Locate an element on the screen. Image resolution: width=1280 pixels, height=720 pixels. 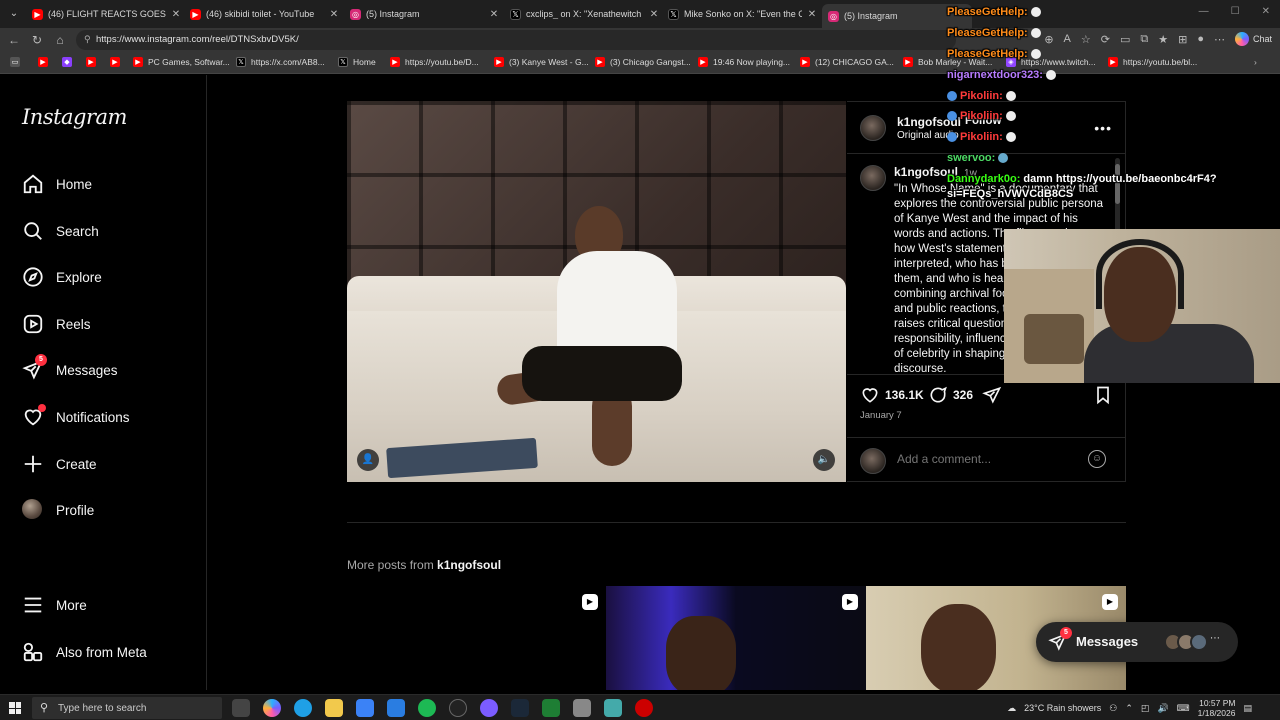
people-icon: ⚇ is located at coordinates (1113, 708).